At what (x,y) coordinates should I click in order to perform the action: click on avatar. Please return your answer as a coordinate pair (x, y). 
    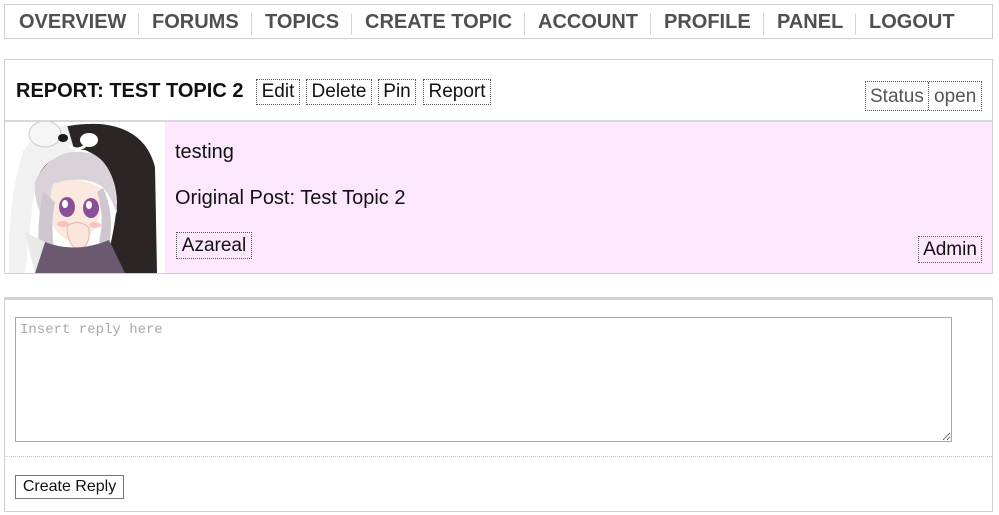
    Looking at the image, I should click on (85, 197).